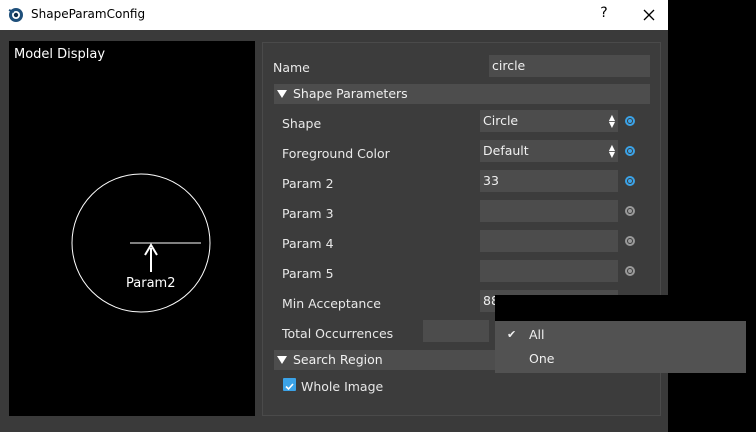 This screenshot has height=432, width=756. Describe the element at coordinates (537, 334) in the screenshot. I see `menu-item-all-label: All` at that location.